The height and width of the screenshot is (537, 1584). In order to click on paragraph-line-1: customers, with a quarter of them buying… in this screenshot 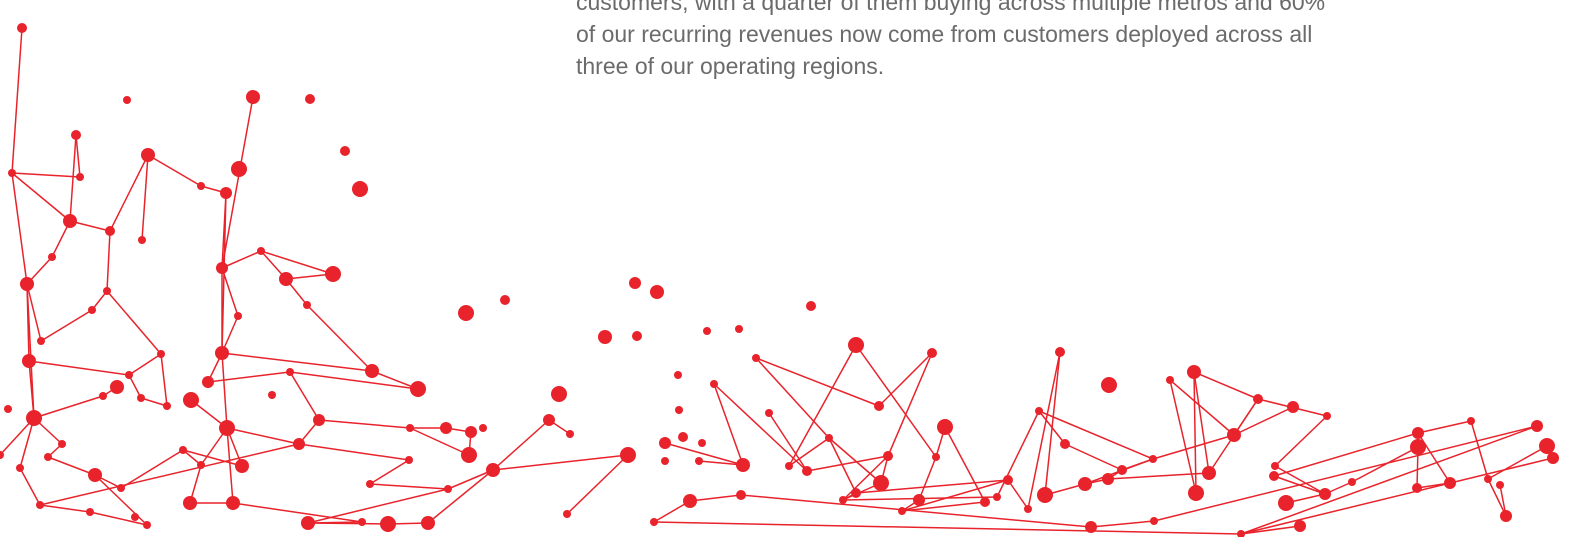, I will do `click(951, 7)`.